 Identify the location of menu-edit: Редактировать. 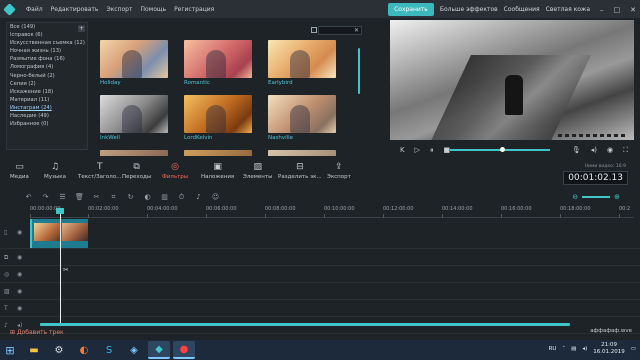
(75, 9).